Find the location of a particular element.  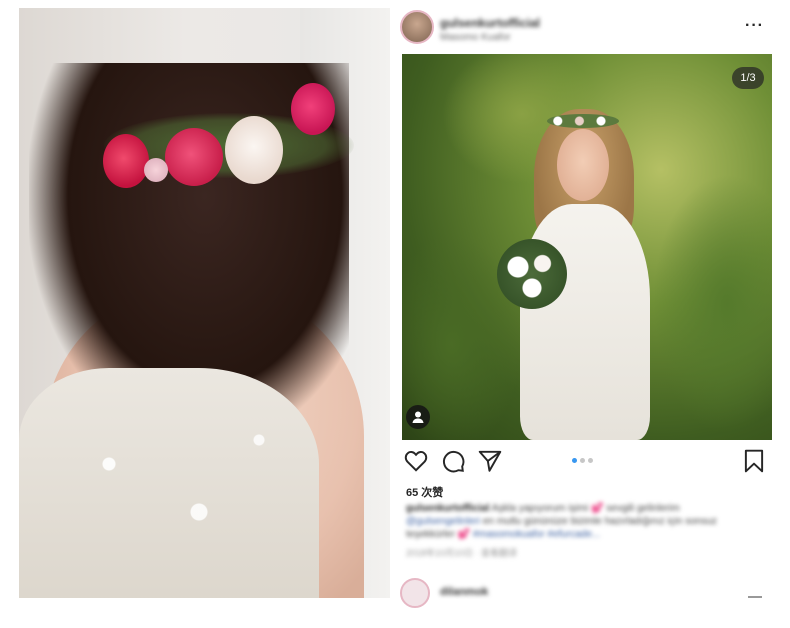

comment-more-icon is located at coordinates (755, 597).